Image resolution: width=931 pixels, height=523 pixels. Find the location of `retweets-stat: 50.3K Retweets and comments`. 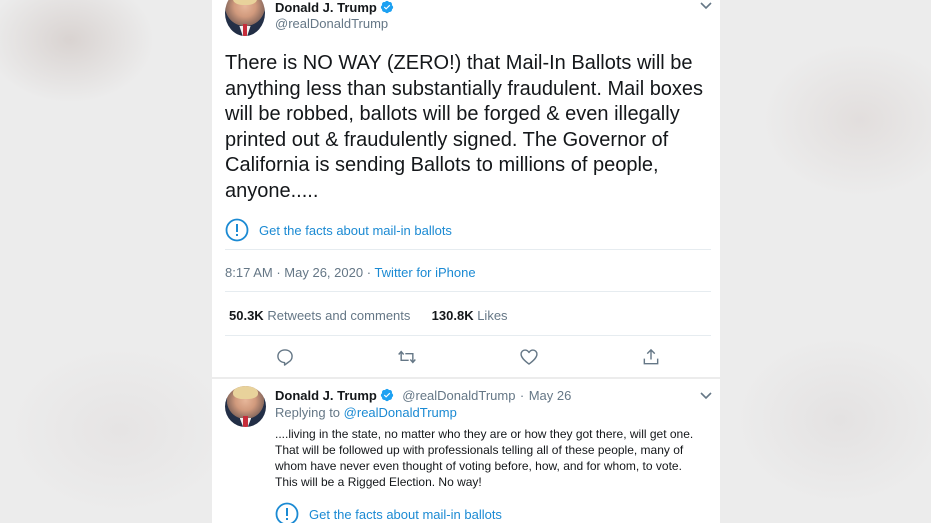

retweets-stat: 50.3K Retweets and comments is located at coordinates (319, 315).